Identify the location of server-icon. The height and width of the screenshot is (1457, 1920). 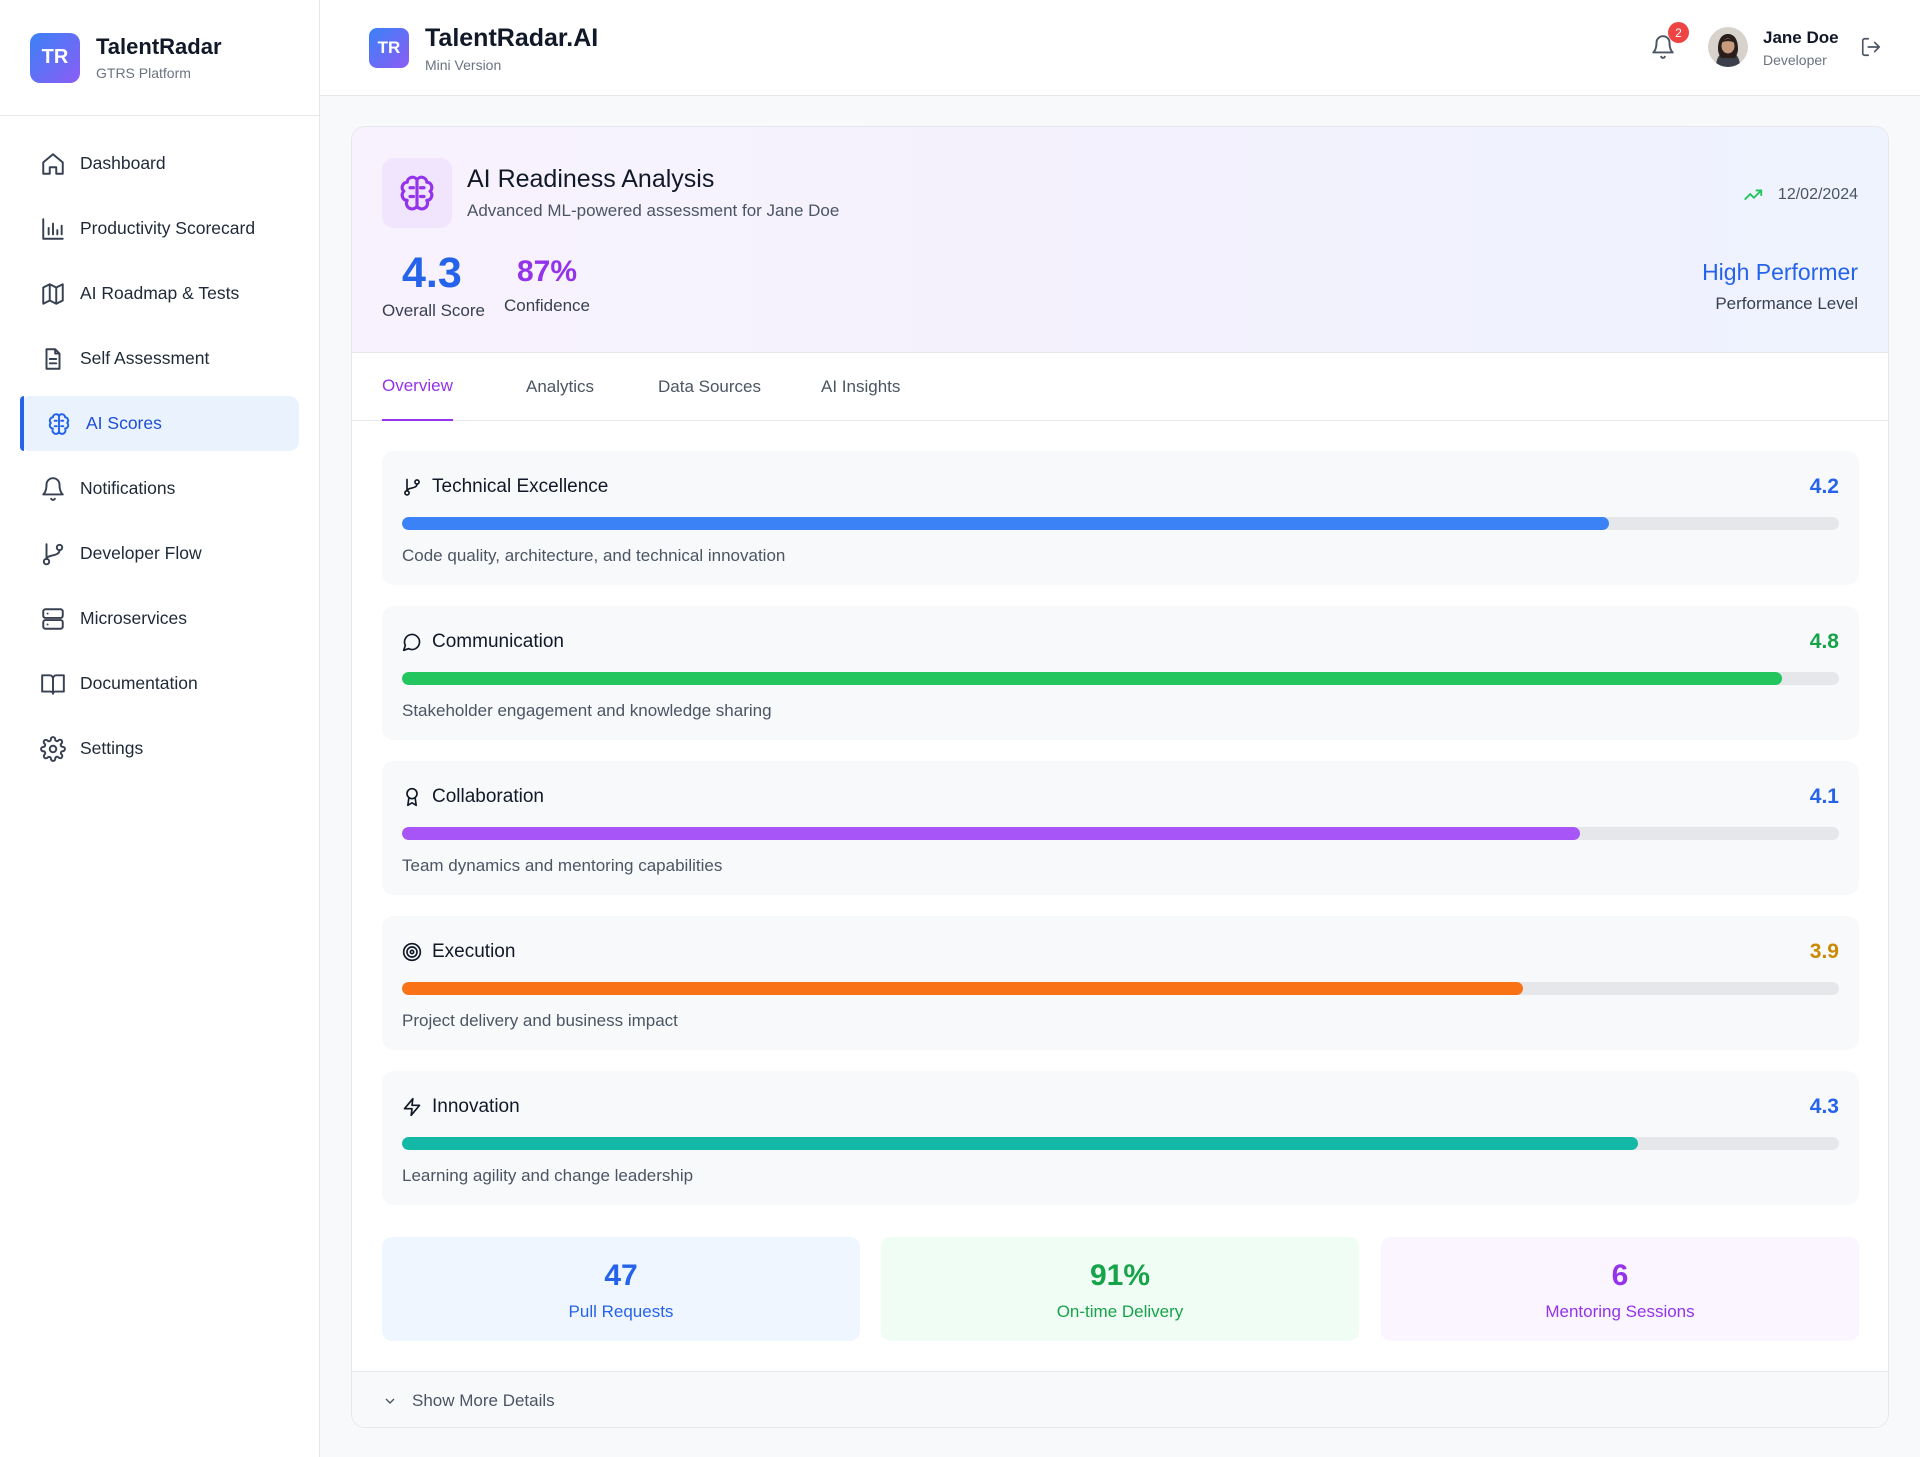
(53, 618).